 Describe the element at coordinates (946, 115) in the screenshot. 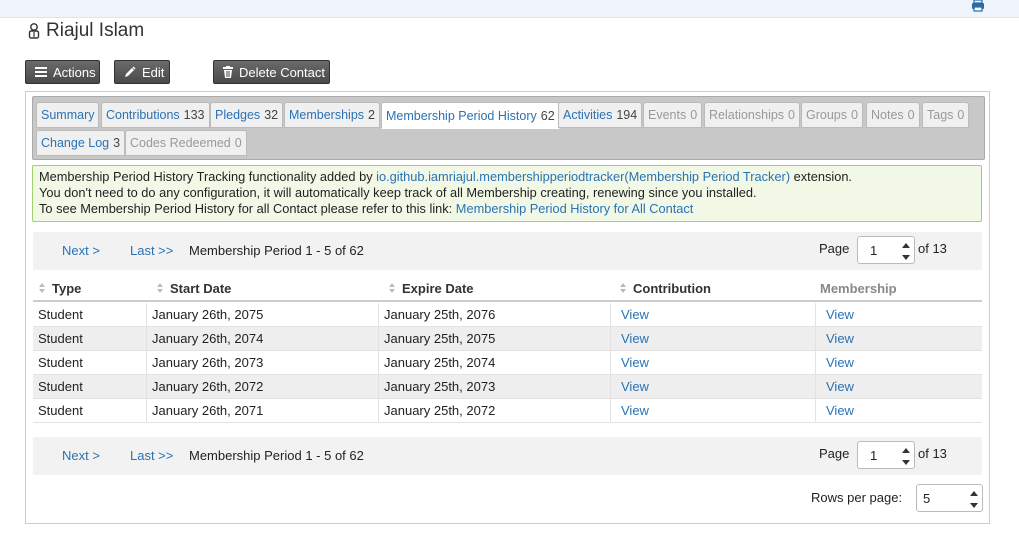

I see `tab-tags: Tags 0` at that location.